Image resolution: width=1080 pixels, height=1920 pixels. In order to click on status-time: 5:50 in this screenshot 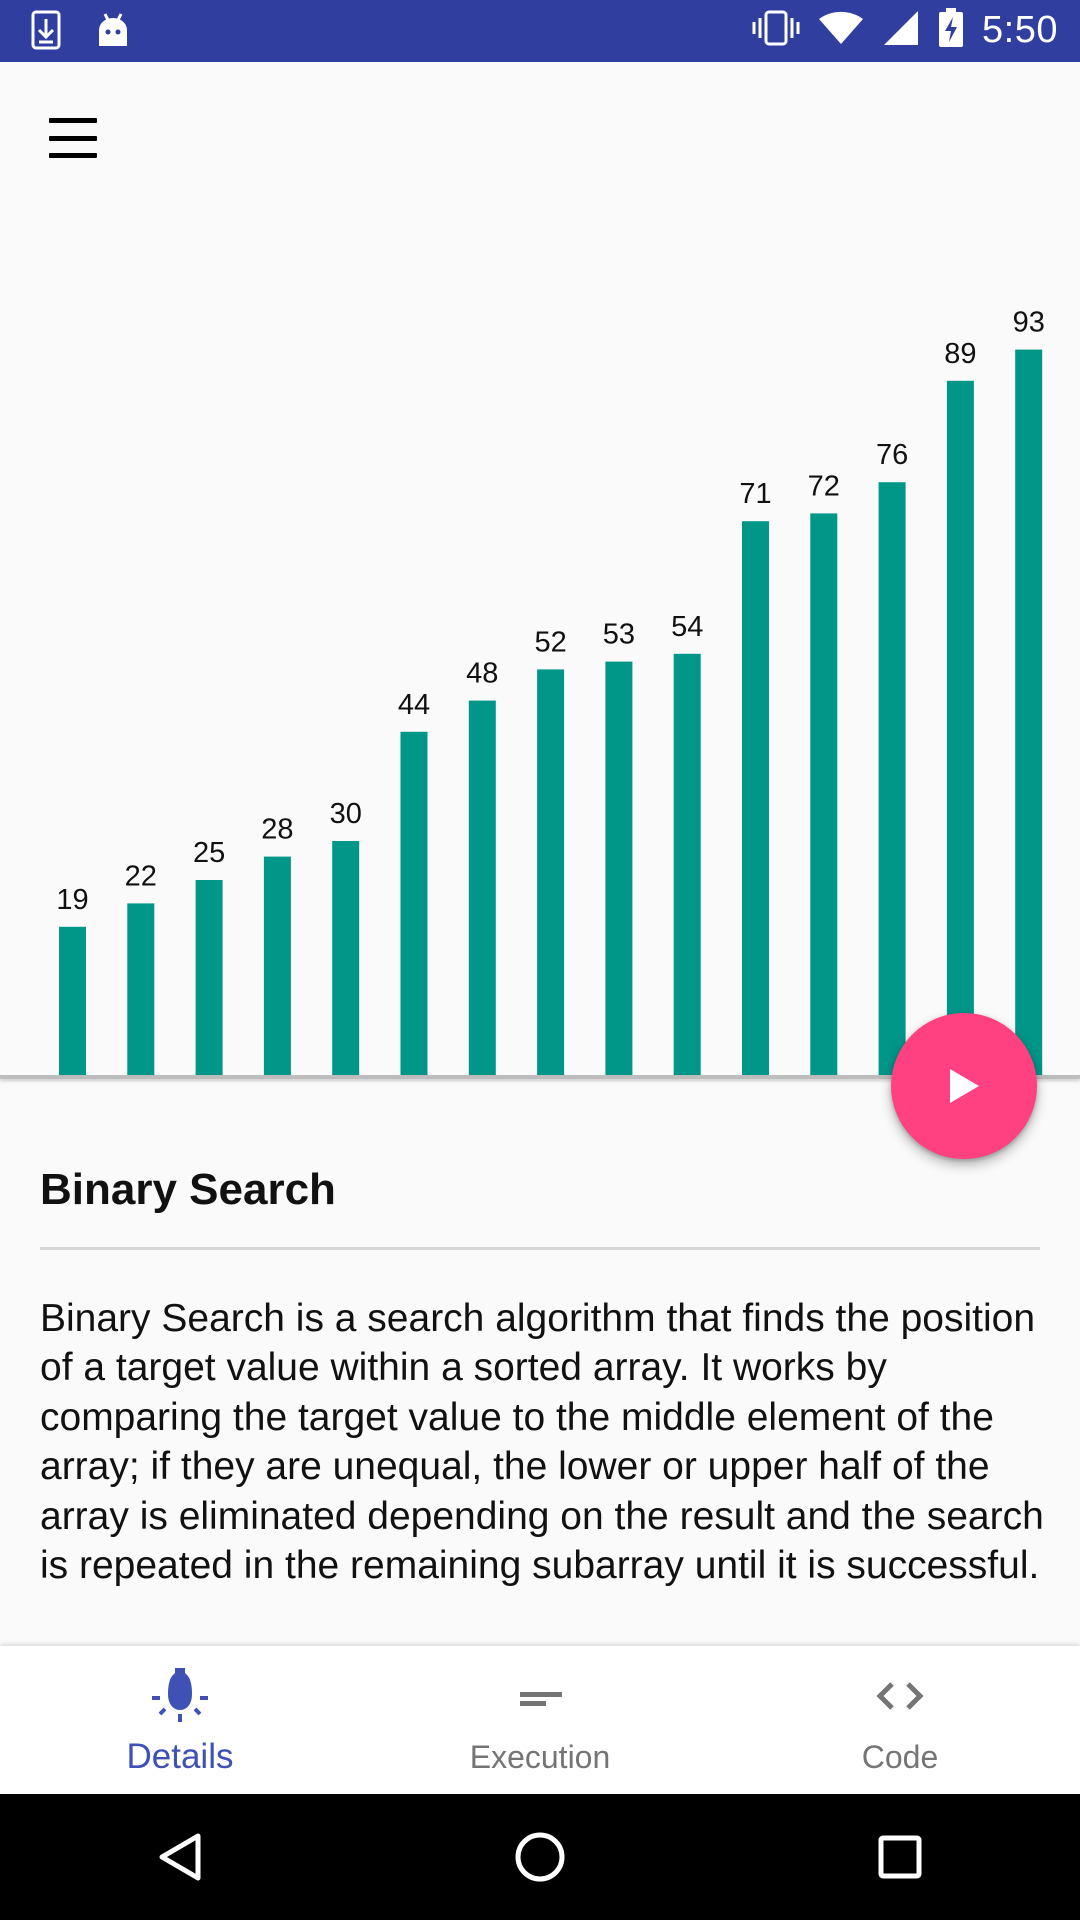, I will do `click(1020, 30)`.